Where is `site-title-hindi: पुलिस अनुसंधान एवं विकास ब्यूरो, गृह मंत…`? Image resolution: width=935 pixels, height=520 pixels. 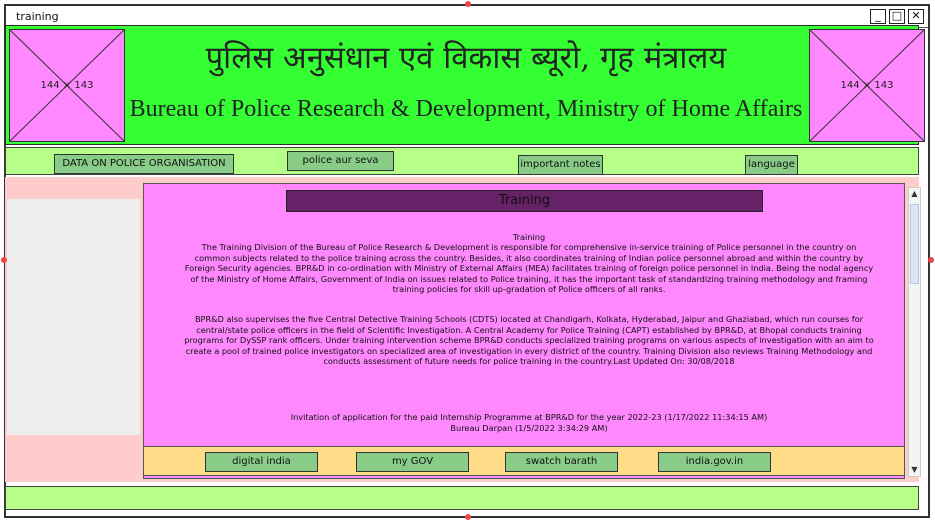 site-title-hindi: पुलिस अनुसंधान एवं विकास ब्यूरो, गृह मंत… is located at coordinates (466, 58).